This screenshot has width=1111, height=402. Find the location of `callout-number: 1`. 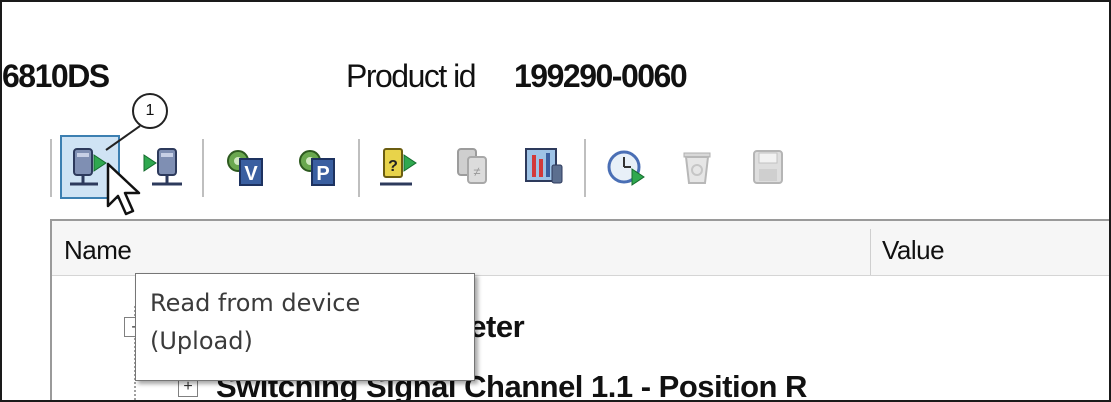

callout-number: 1 is located at coordinates (150, 110).